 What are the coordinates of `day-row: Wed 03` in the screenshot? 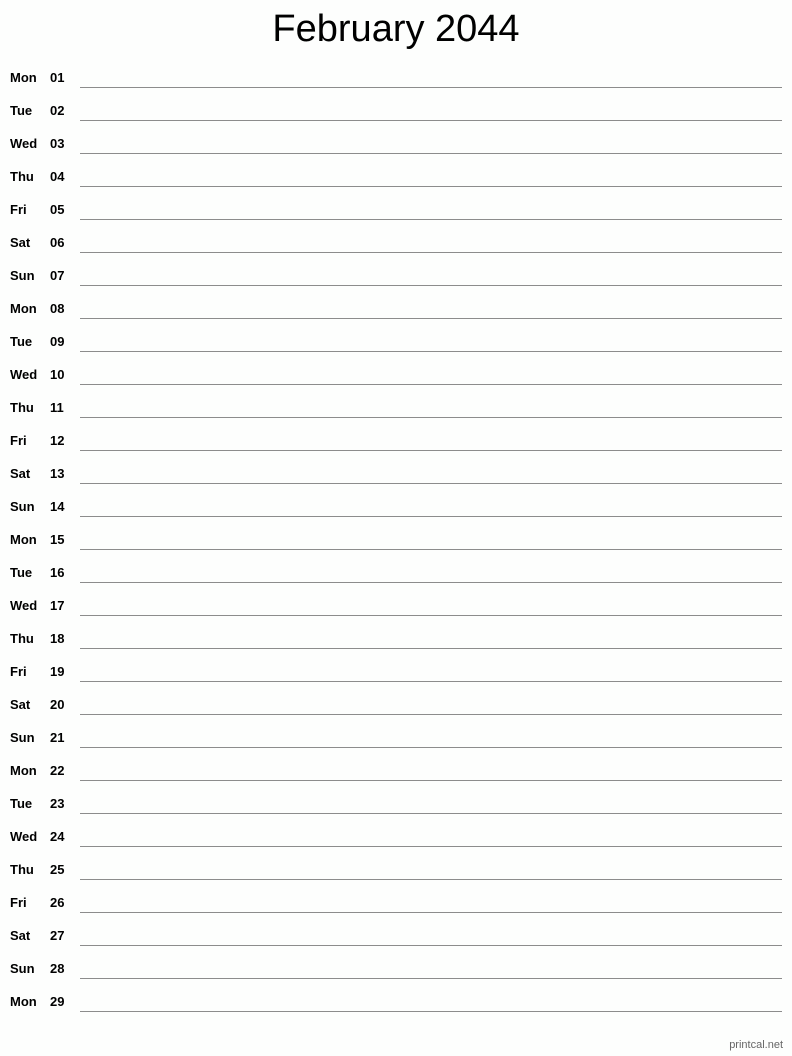 It's located at (396, 152).